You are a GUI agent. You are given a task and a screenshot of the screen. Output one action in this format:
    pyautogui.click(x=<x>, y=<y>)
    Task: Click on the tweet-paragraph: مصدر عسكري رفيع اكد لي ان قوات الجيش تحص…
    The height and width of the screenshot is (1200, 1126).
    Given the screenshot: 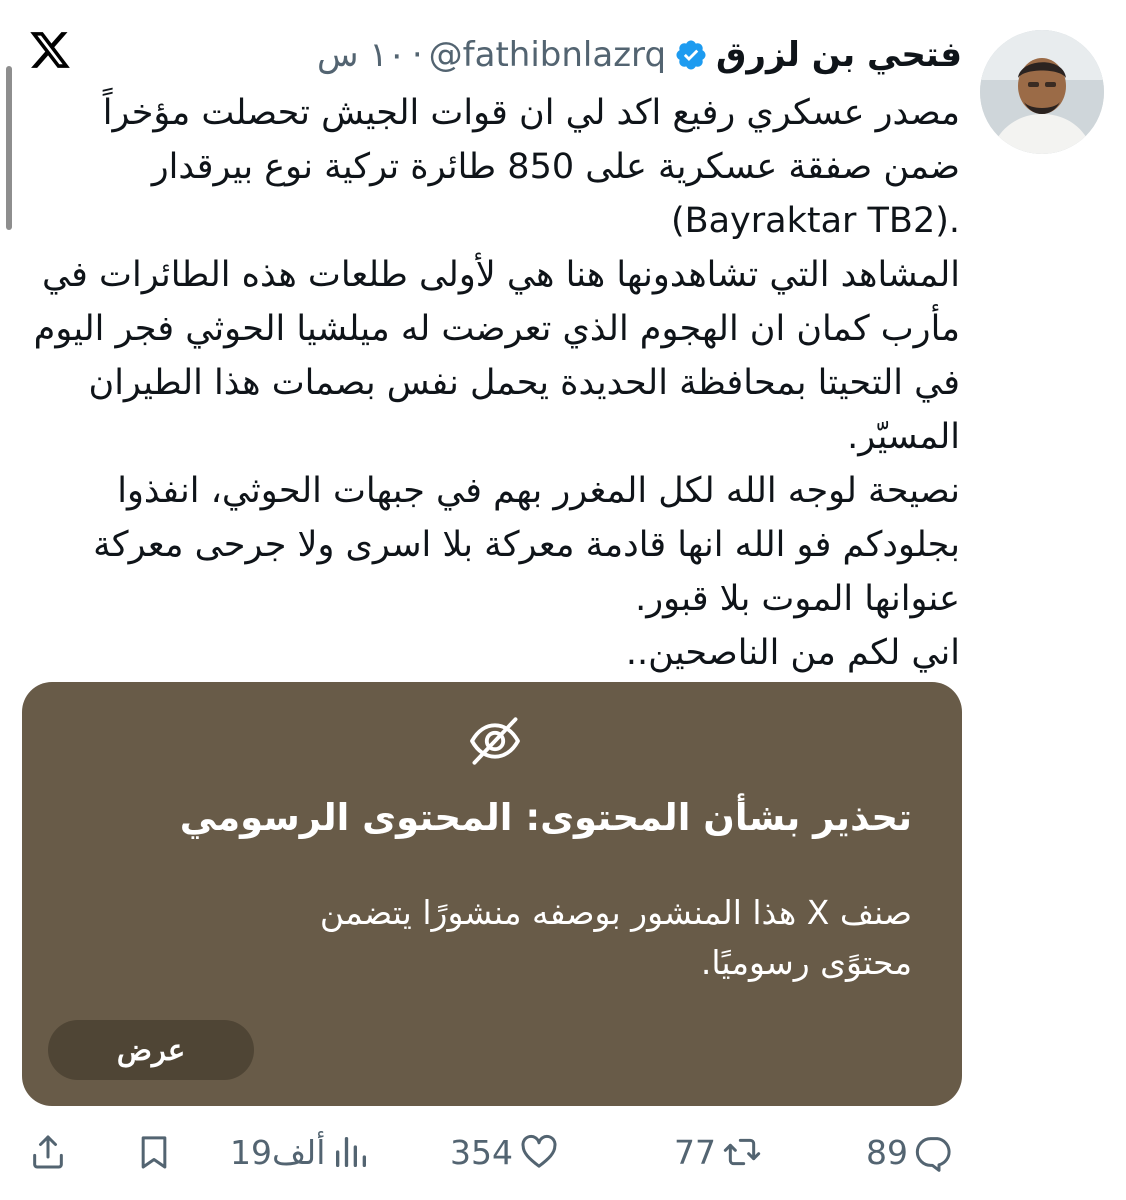 What is the action you would take?
    pyautogui.click(x=531, y=140)
    